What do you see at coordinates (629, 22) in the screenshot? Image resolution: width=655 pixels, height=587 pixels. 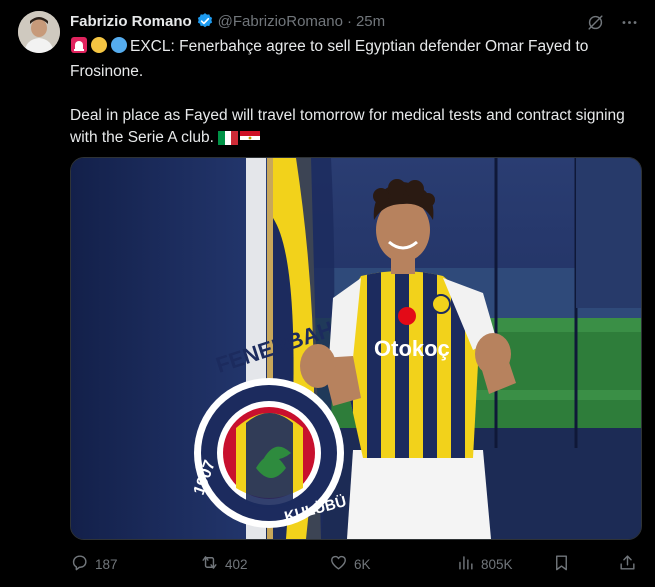 I see `more-icon` at bounding box center [629, 22].